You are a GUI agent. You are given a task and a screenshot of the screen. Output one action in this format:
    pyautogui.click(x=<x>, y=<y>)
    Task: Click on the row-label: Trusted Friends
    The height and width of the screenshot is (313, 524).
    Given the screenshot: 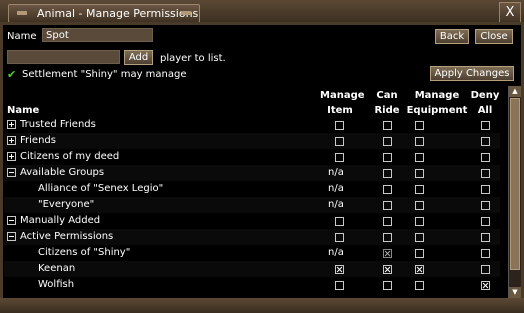 What is the action you would take?
    pyautogui.click(x=58, y=124)
    